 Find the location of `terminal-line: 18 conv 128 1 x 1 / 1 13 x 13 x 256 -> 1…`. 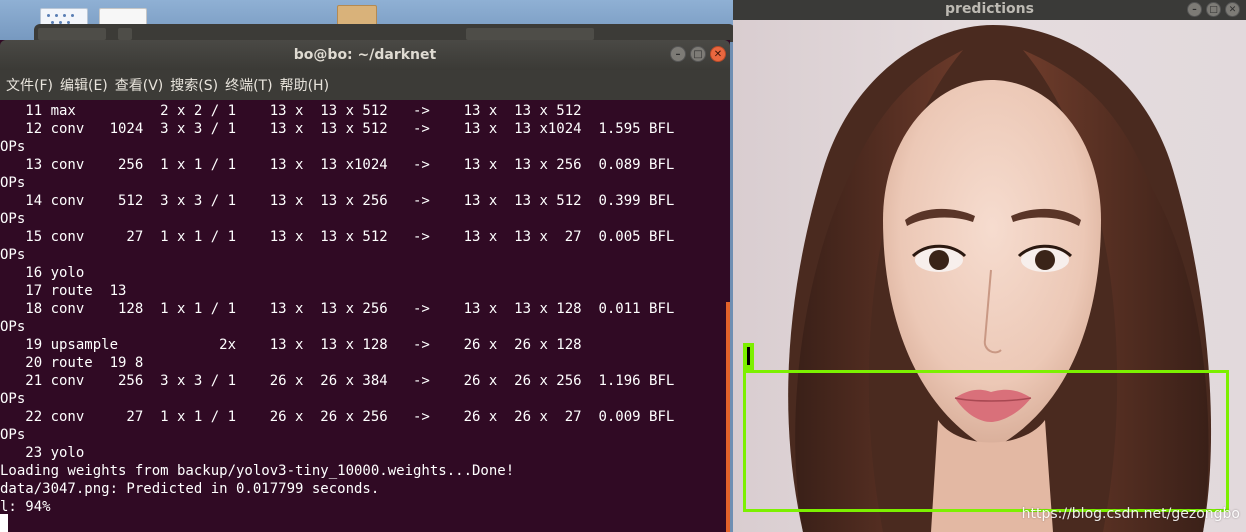

terminal-line: 18 conv 128 1 x 1 / 1 13 x 13 x 256 -> 1… is located at coordinates (337, 309).